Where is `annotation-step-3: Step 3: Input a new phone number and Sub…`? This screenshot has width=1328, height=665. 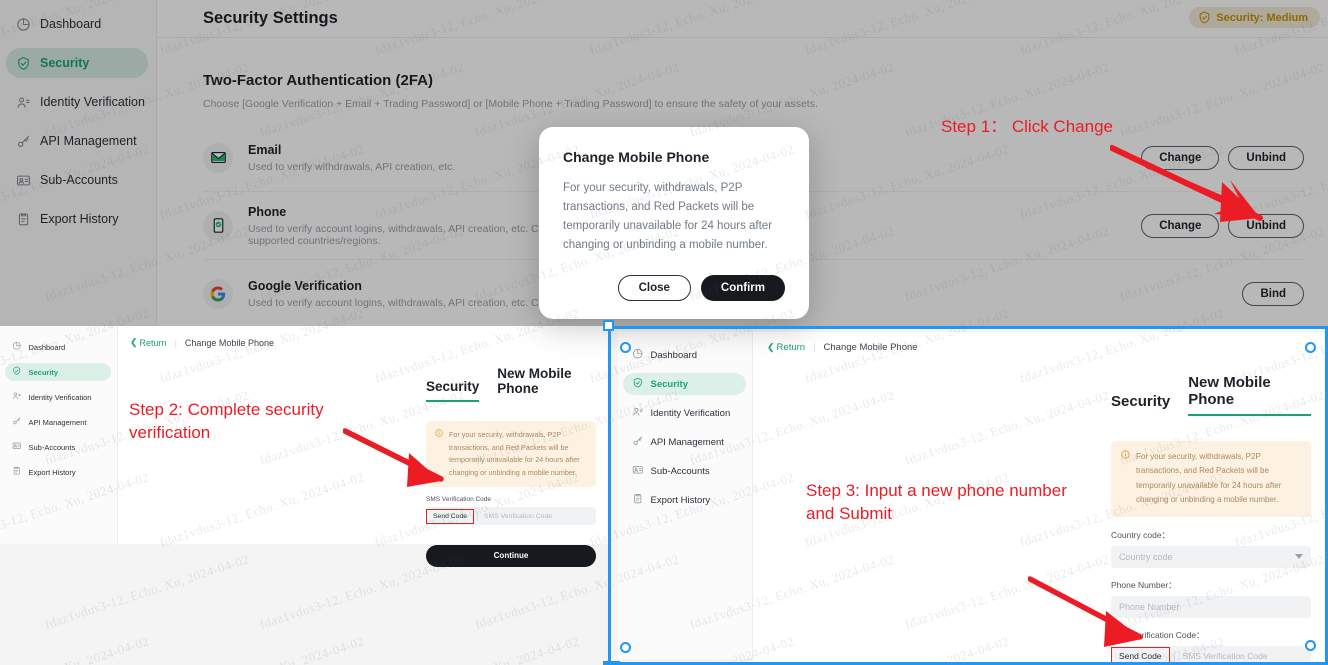
annotation-step-3: Step 3: Input a new phone number and Sub… is located at coordinates (936, 502).